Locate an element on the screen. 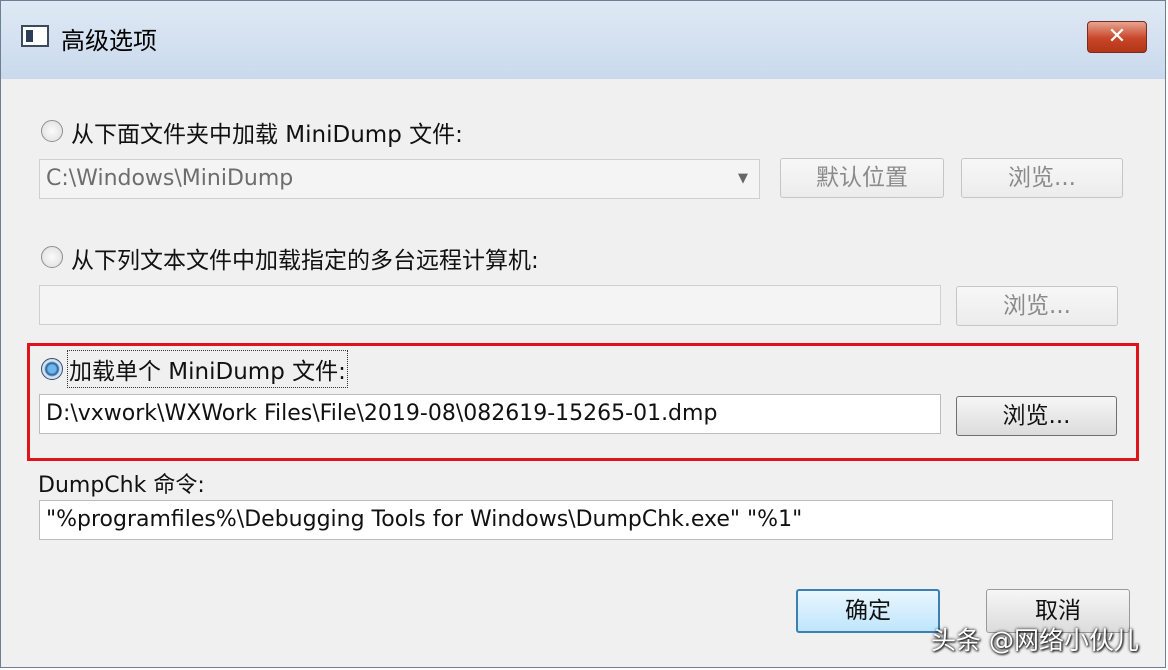 The width and height of the screenshot is (1168, 670). chevron-down-icon: ▼ is located at coordinates (743, 179).